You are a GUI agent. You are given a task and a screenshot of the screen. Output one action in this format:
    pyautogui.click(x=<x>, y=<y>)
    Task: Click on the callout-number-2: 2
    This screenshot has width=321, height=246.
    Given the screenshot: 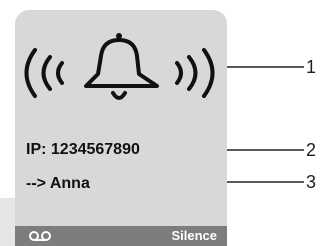 What is the action you would take?
    pyautogui.click(x=311, y=150)
    